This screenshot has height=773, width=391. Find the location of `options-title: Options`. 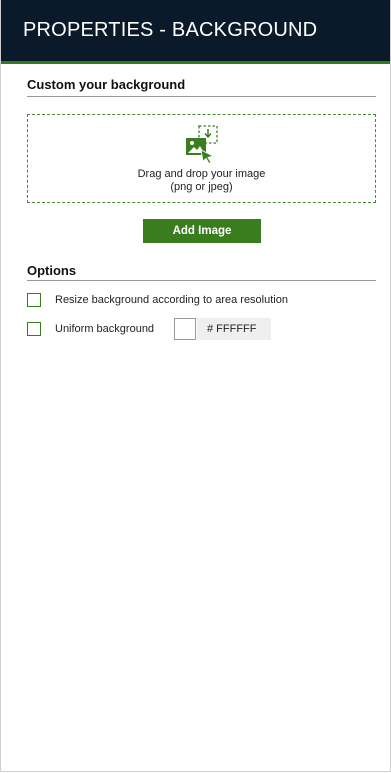

options-title: Options is located at coordinates (52, 270).